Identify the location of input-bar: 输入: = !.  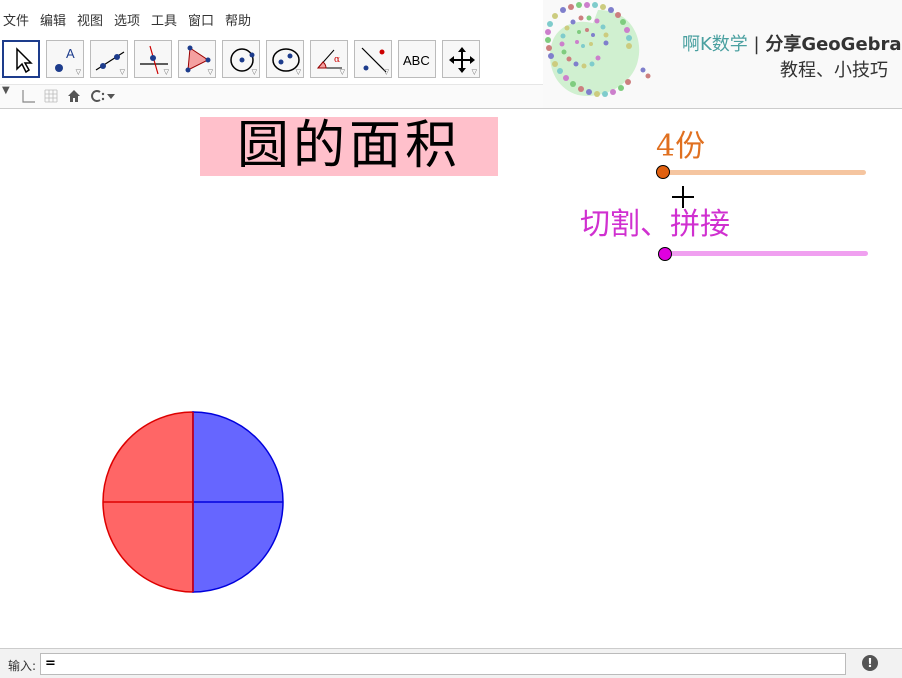
(451, 663).